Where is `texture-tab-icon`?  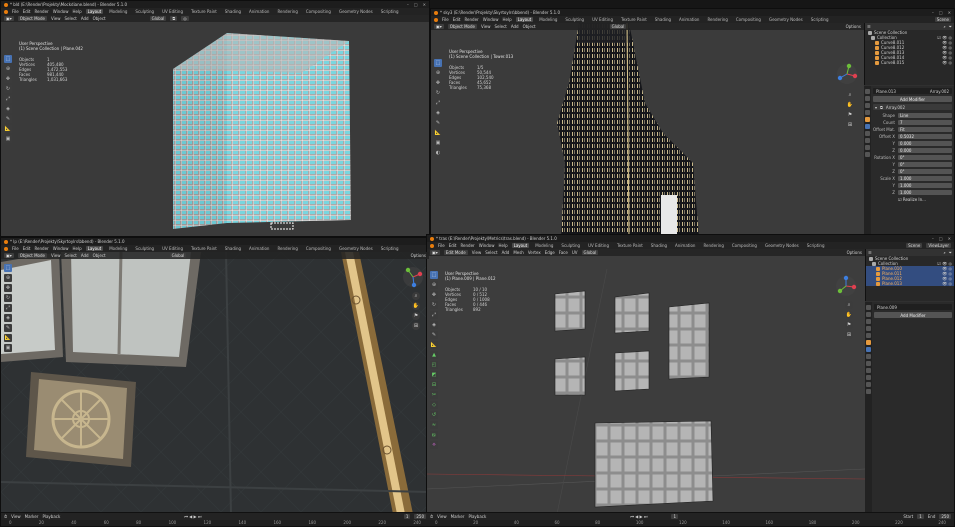
texture-tab-icon is located at coordinates (868, 391).